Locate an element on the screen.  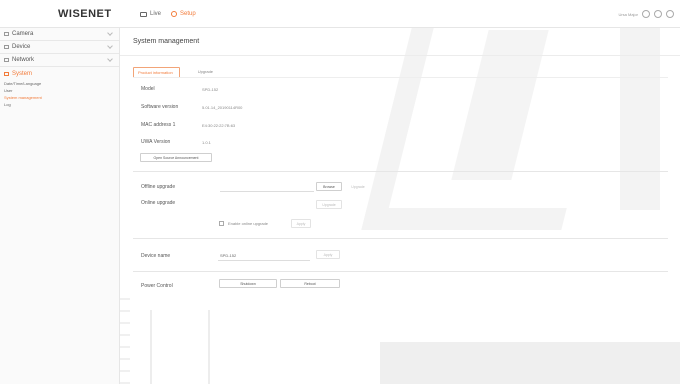
system-icon is located at coordinates (6, 73).